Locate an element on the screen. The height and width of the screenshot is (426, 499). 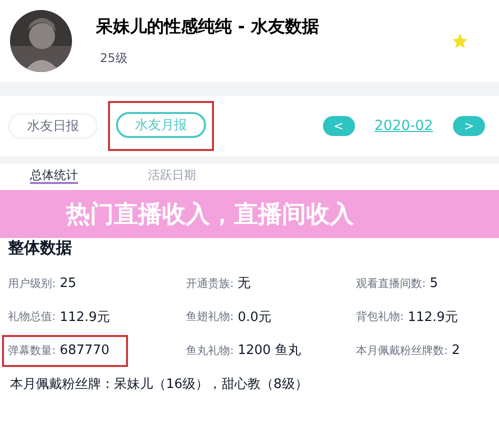
next-month-button: > is located at coordinates (469, 126).